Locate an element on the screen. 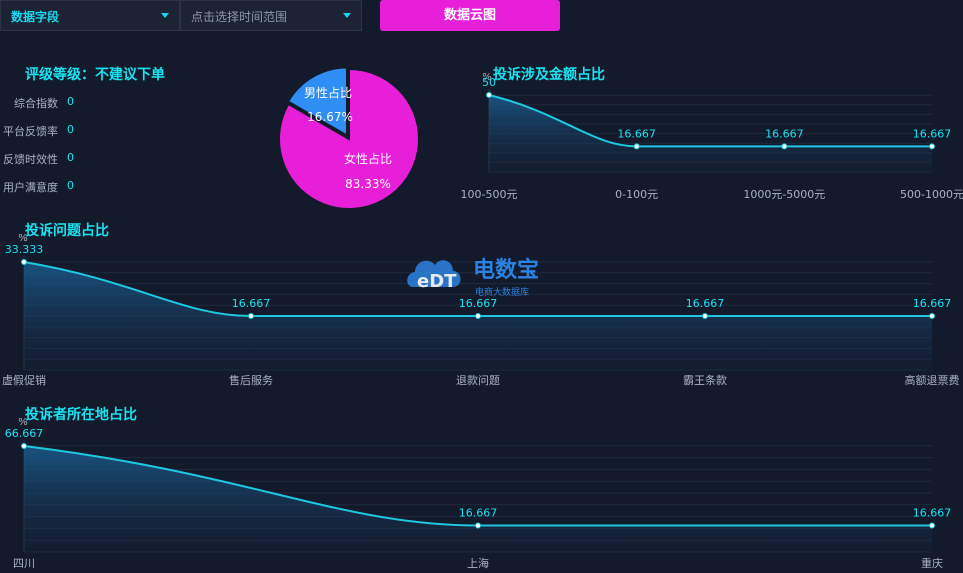 The image size is (963, 573). amount-x-tick-label: 500-1000元 is located at coordinates (931, 194).